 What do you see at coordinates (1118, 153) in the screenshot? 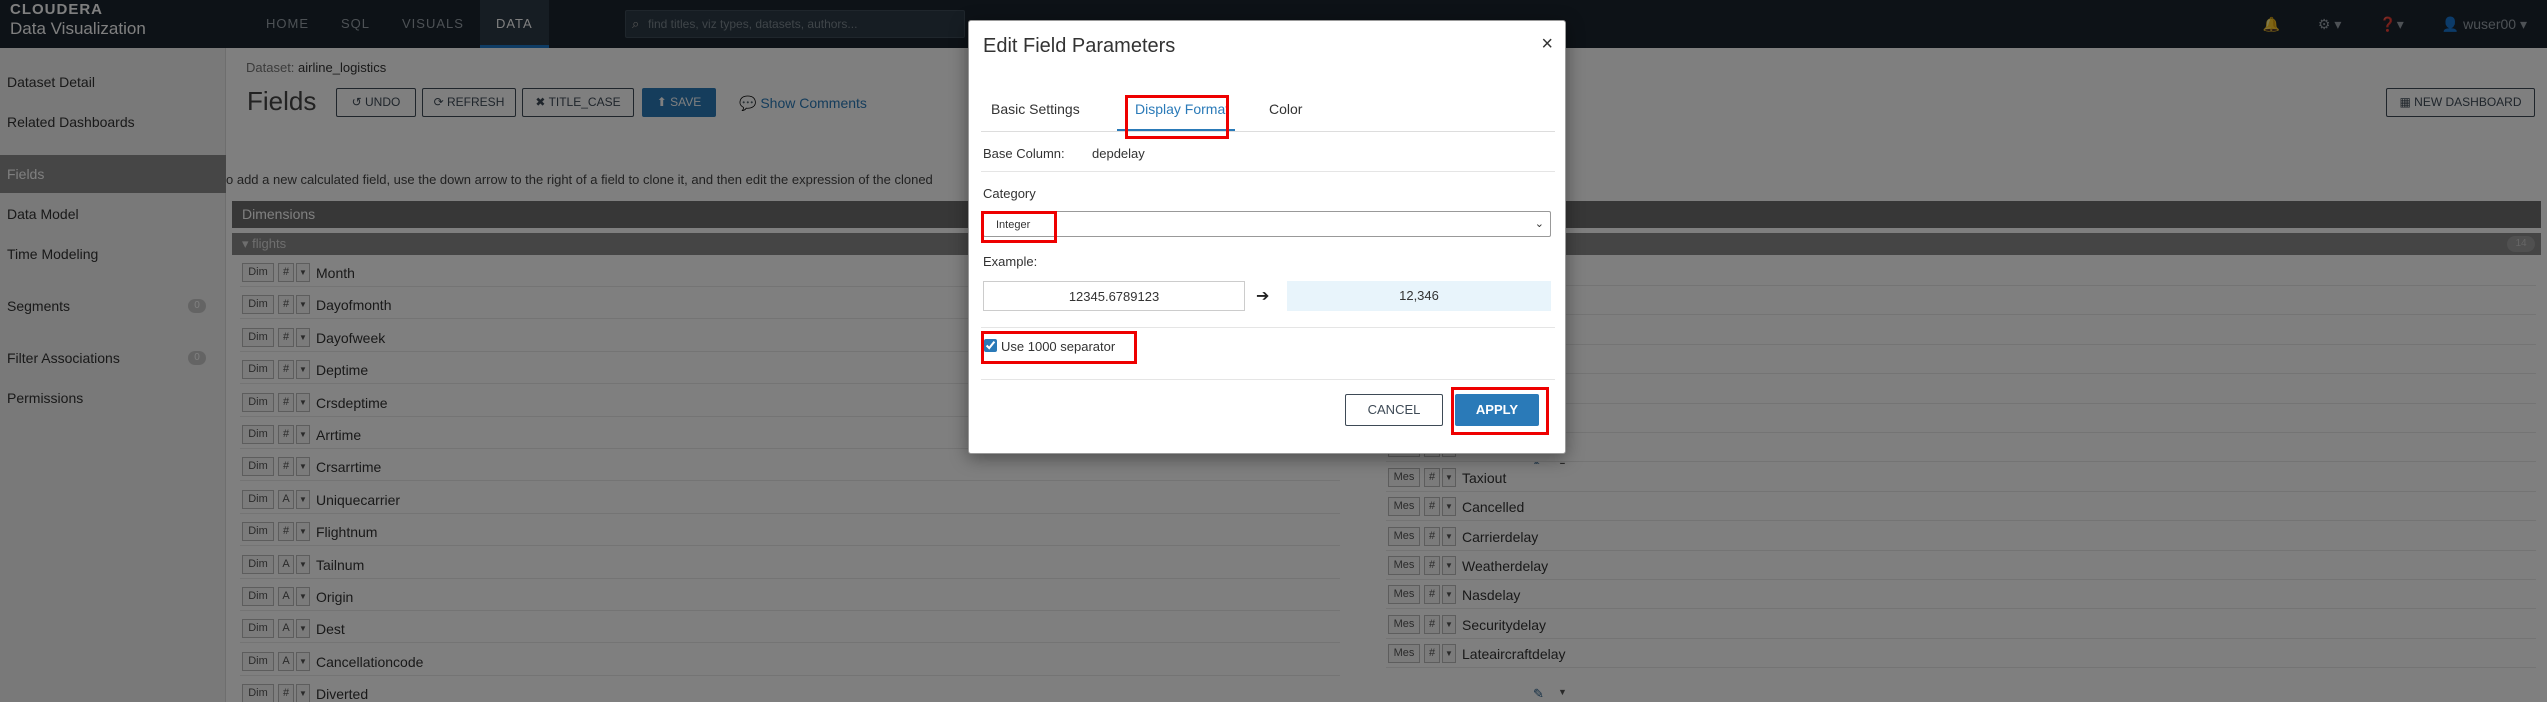
I see `base-column-value: depdelay` at bounding box center [1118, 153].